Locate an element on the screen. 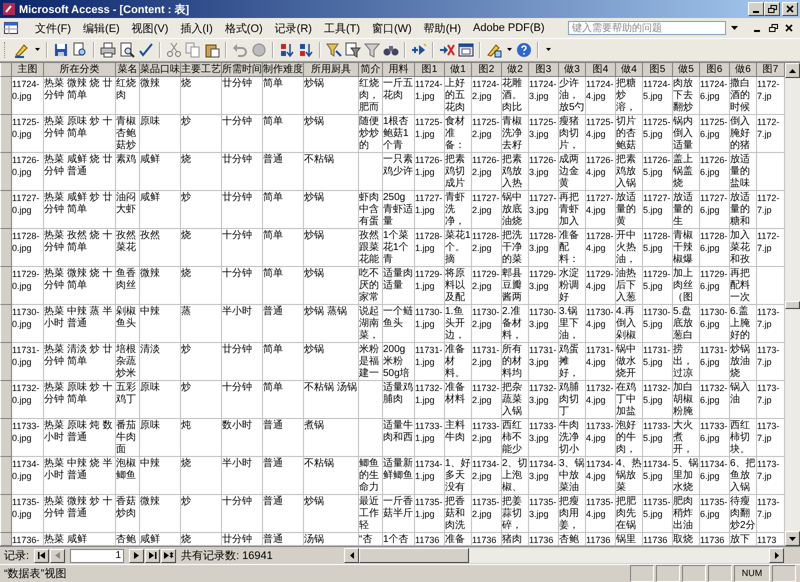 The height and width of the screenshot is (582, 800). paste-icon is located at coordinates (212, 50).